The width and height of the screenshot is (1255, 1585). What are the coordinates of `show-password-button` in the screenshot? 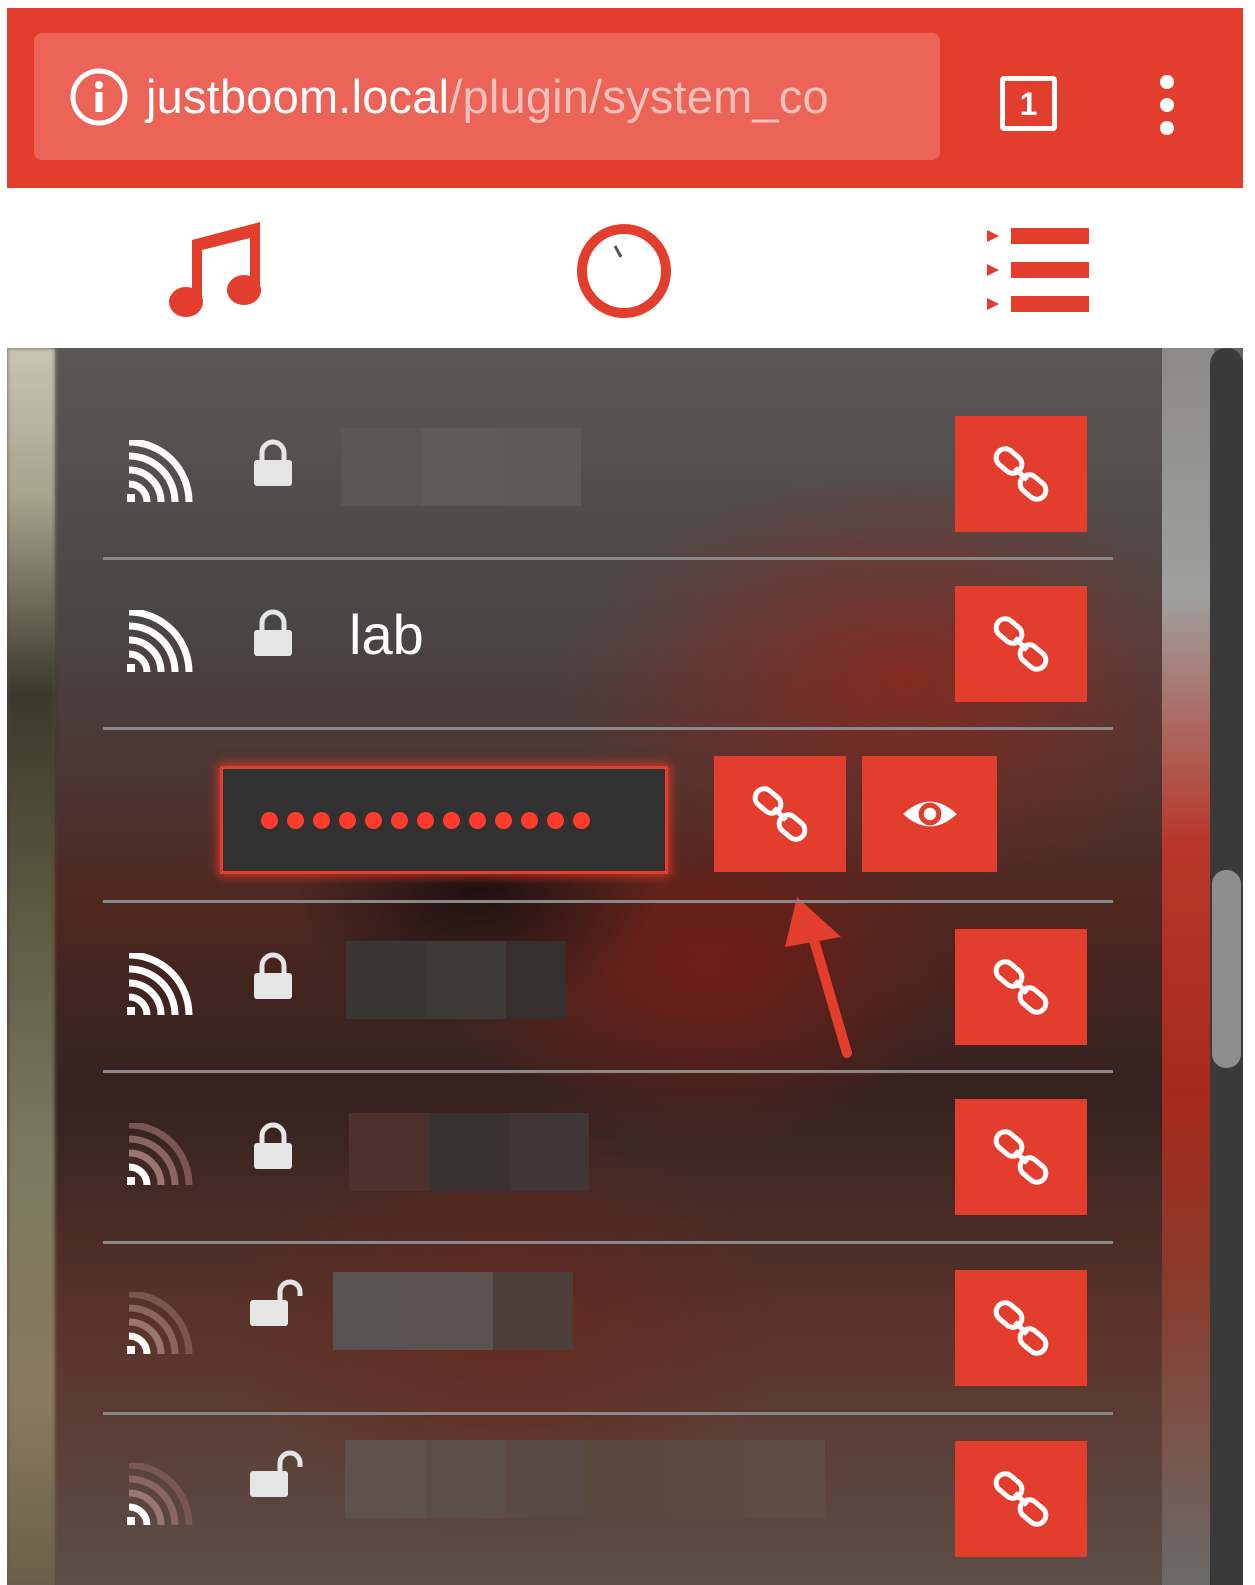 It's located at (929, 814).